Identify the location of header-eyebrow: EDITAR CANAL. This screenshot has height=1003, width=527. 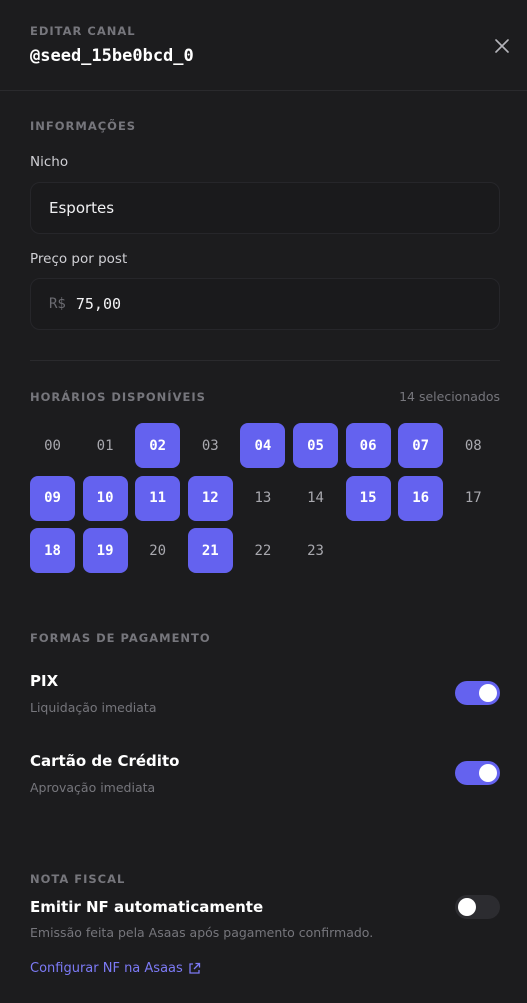
(83, 31).